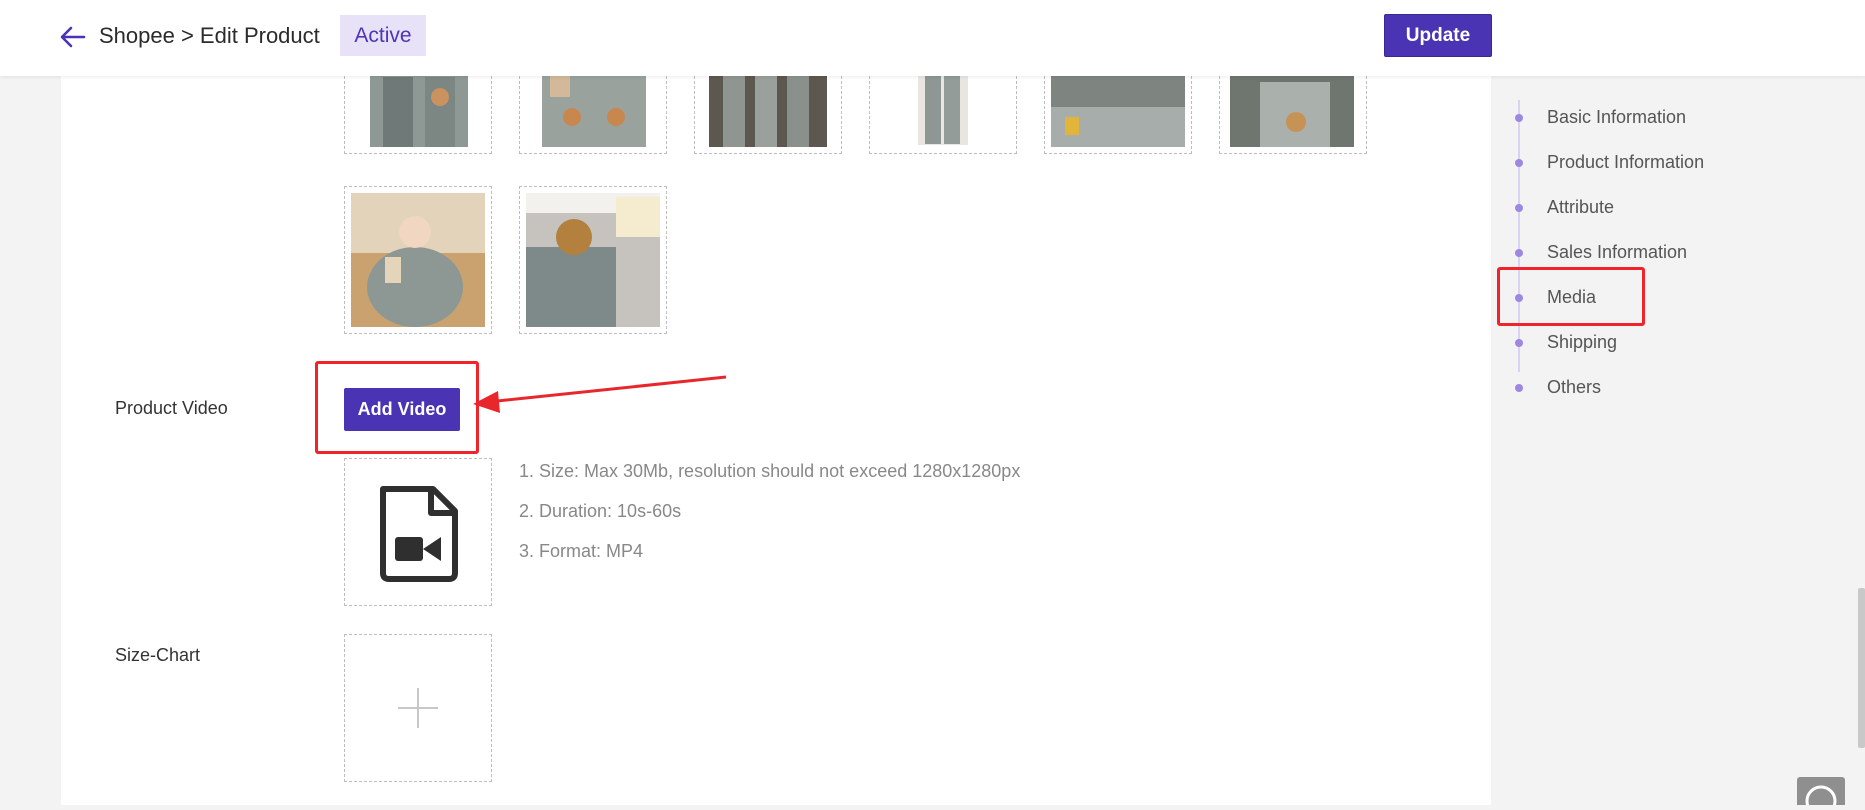  I want to click on media-nav-highlight, so click(1571, 296).